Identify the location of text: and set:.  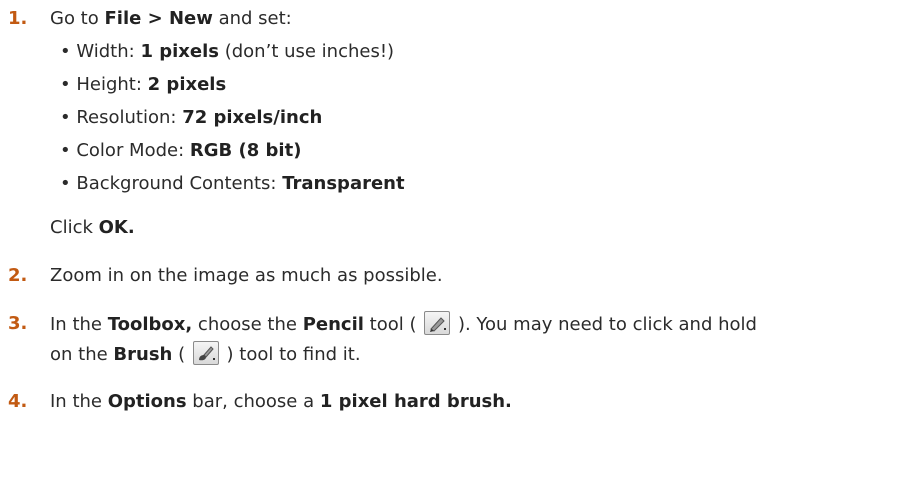
(252, 18).